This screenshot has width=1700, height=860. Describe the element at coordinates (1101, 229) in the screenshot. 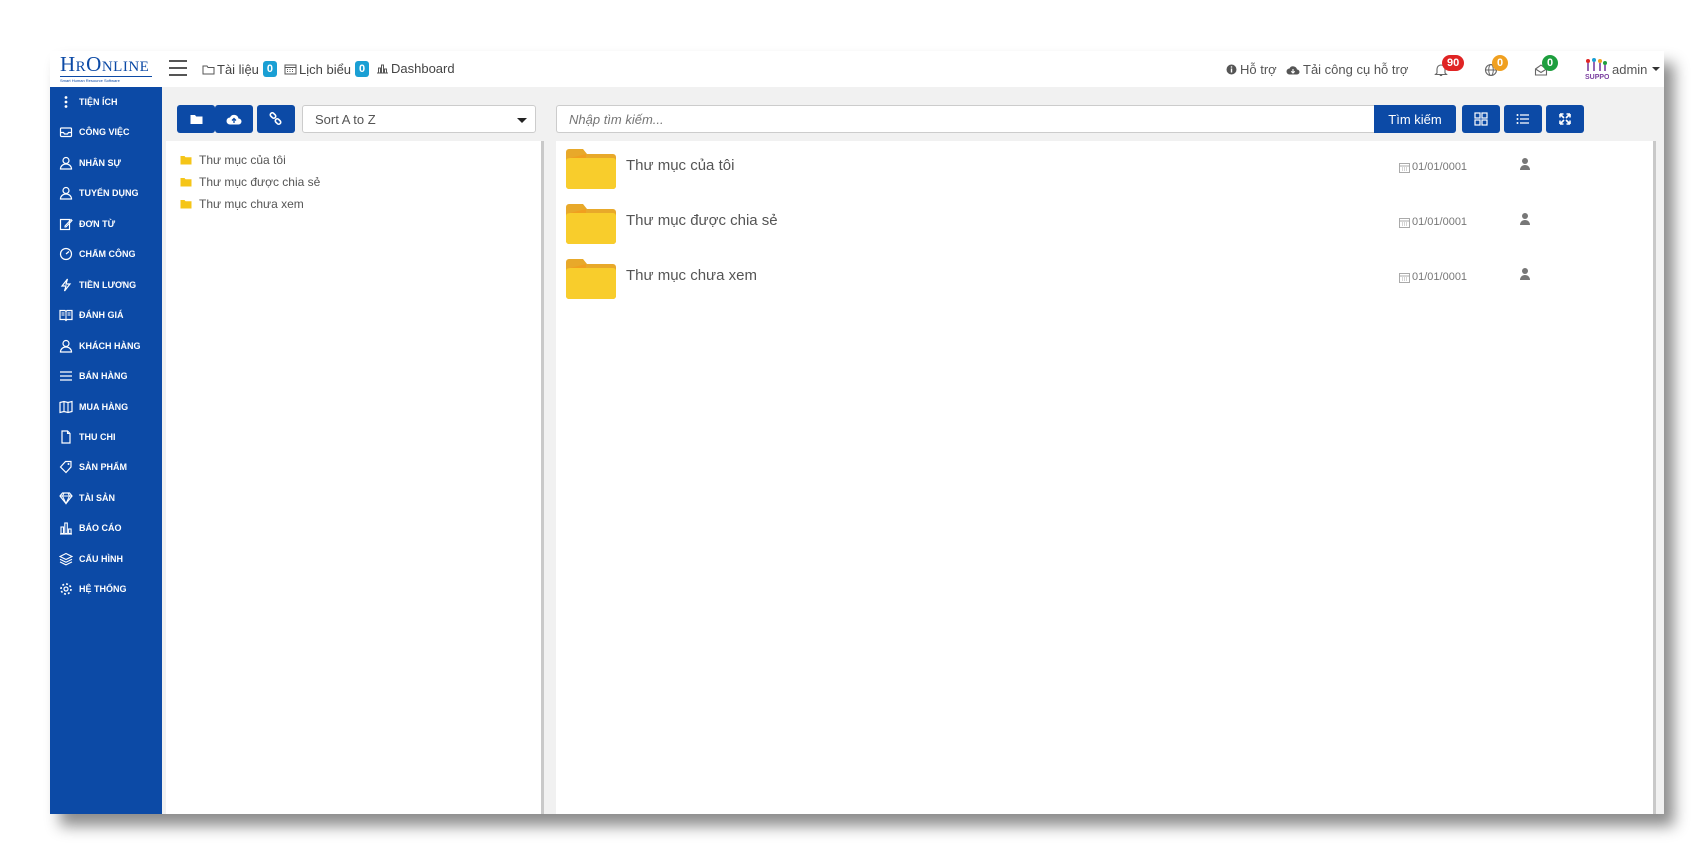

I see `folder-row-shared-folders: Thư mục được chia sẻ 01/01/0001` at that location.